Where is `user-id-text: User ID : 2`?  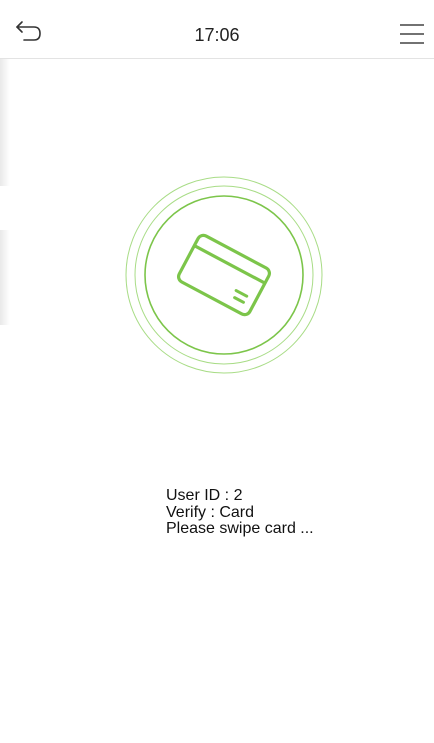
user-id-text: User ID : 2 is located at coordinates (204, 495).